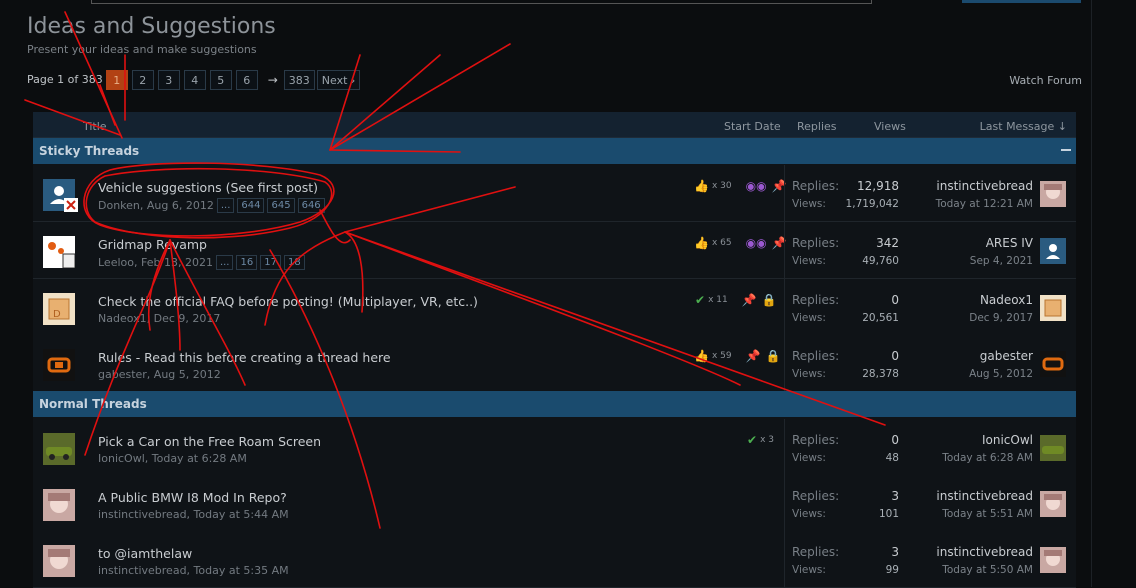 This screenshot has height=588, width=1136. I want to click on last-post-date: Today at 6:28 AM, so click(987, 458).